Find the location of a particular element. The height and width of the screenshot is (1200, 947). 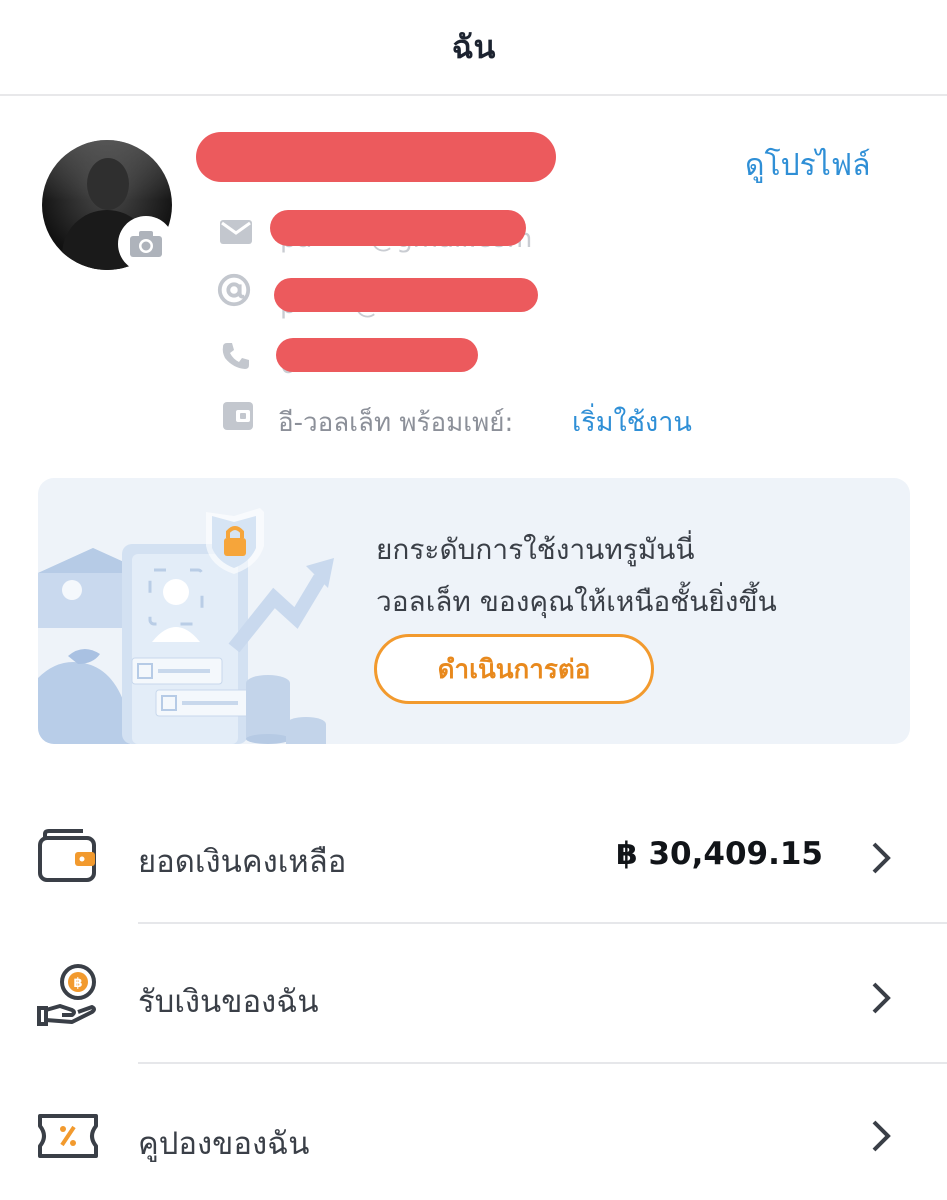

receive-money-icon-wrap: ฿ is located at coordinates (68, 994).